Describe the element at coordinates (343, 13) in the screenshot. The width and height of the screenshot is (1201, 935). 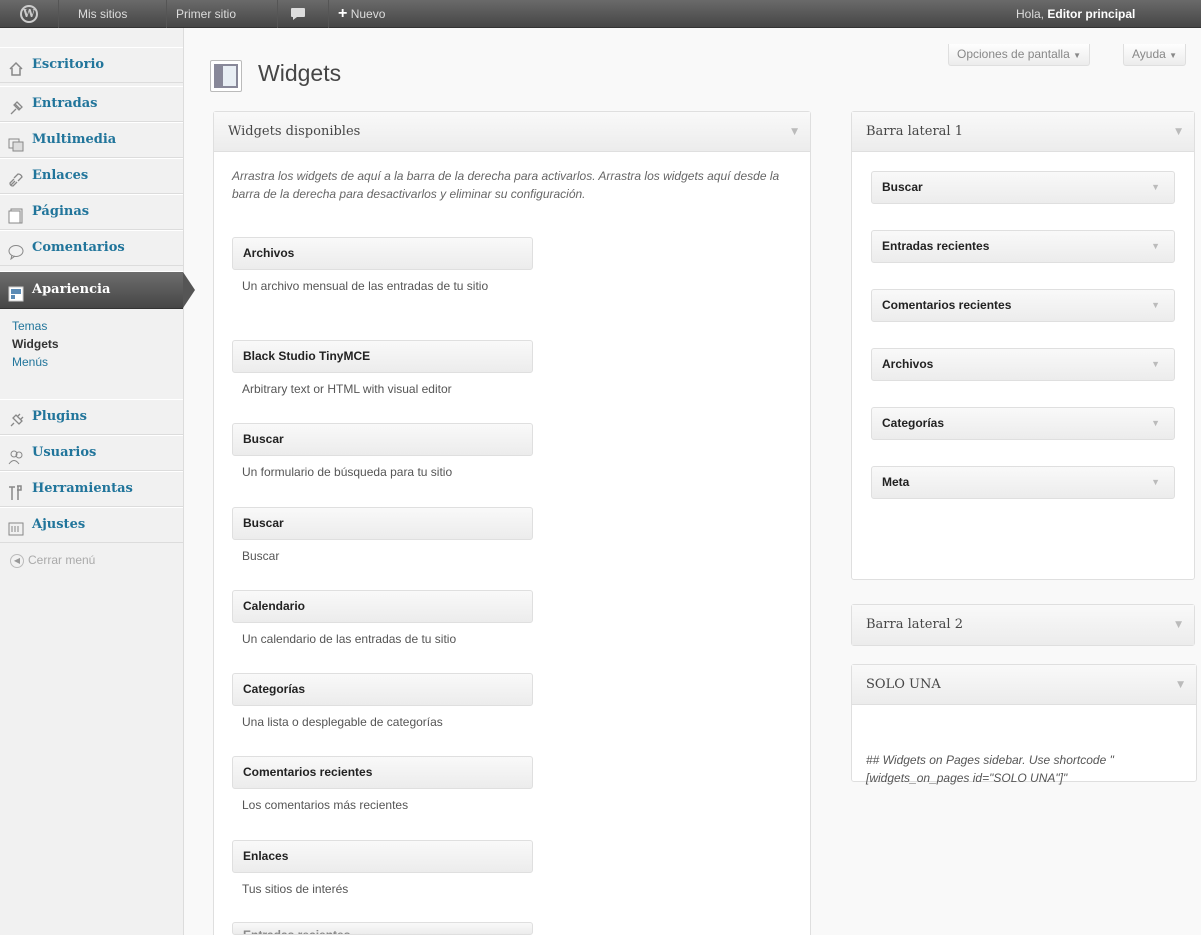
I see `plus-icon: +` at that location.